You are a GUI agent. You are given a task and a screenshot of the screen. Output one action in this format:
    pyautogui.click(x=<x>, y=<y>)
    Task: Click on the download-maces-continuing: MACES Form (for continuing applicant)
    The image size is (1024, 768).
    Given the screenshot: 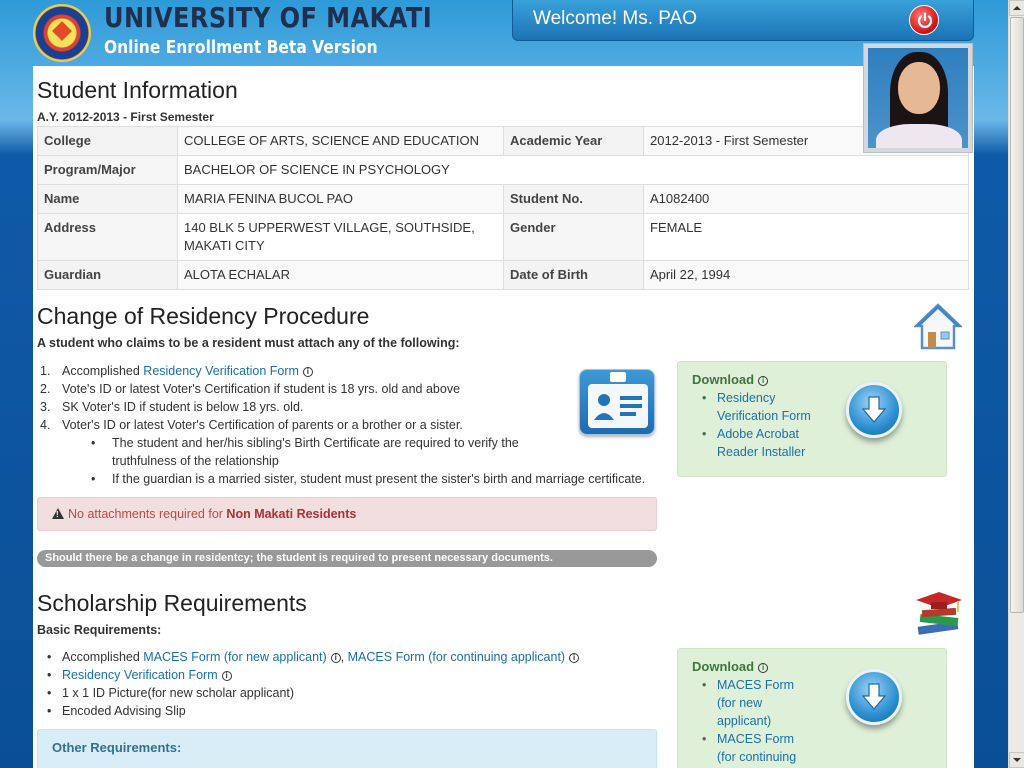 What is the action you would take?
    pyautogui.click(x=756, y=750)
    